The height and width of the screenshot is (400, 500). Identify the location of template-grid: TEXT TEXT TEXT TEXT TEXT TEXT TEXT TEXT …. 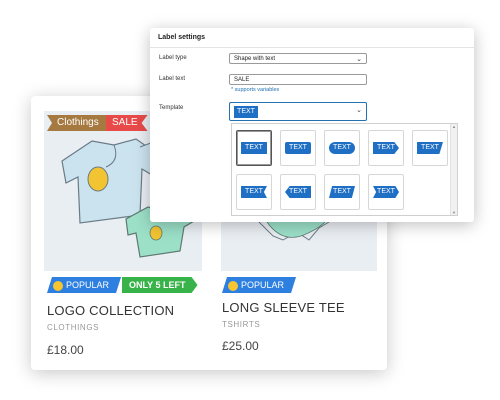
(344, 169).